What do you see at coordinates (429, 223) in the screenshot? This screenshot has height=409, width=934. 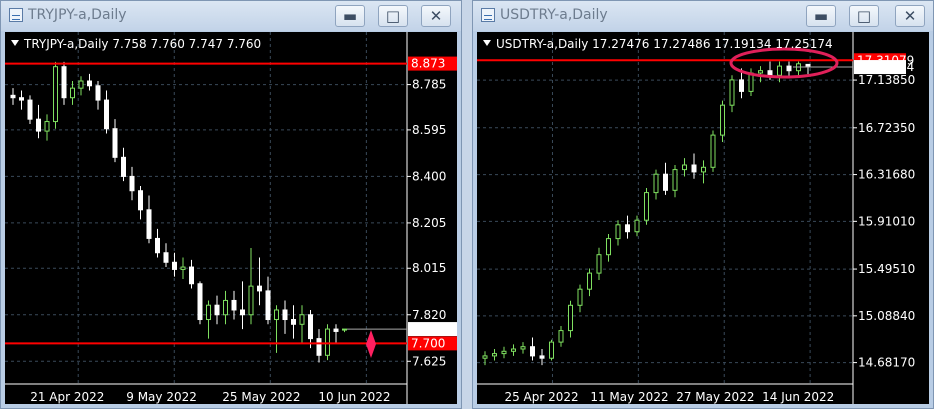 I see `price-tick-label: 8.205` at bounding box center [429, 223].